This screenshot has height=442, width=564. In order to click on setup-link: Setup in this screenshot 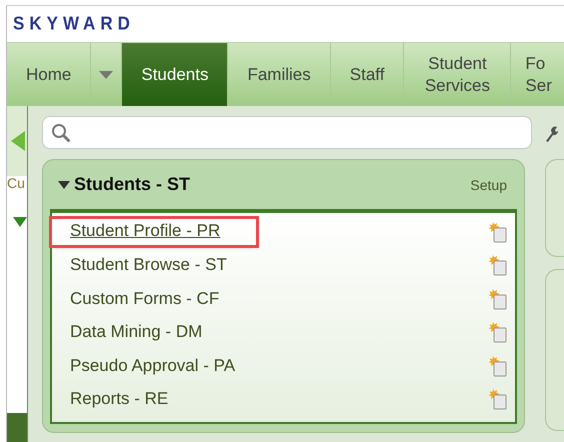, I will do `click(488, 184)`.